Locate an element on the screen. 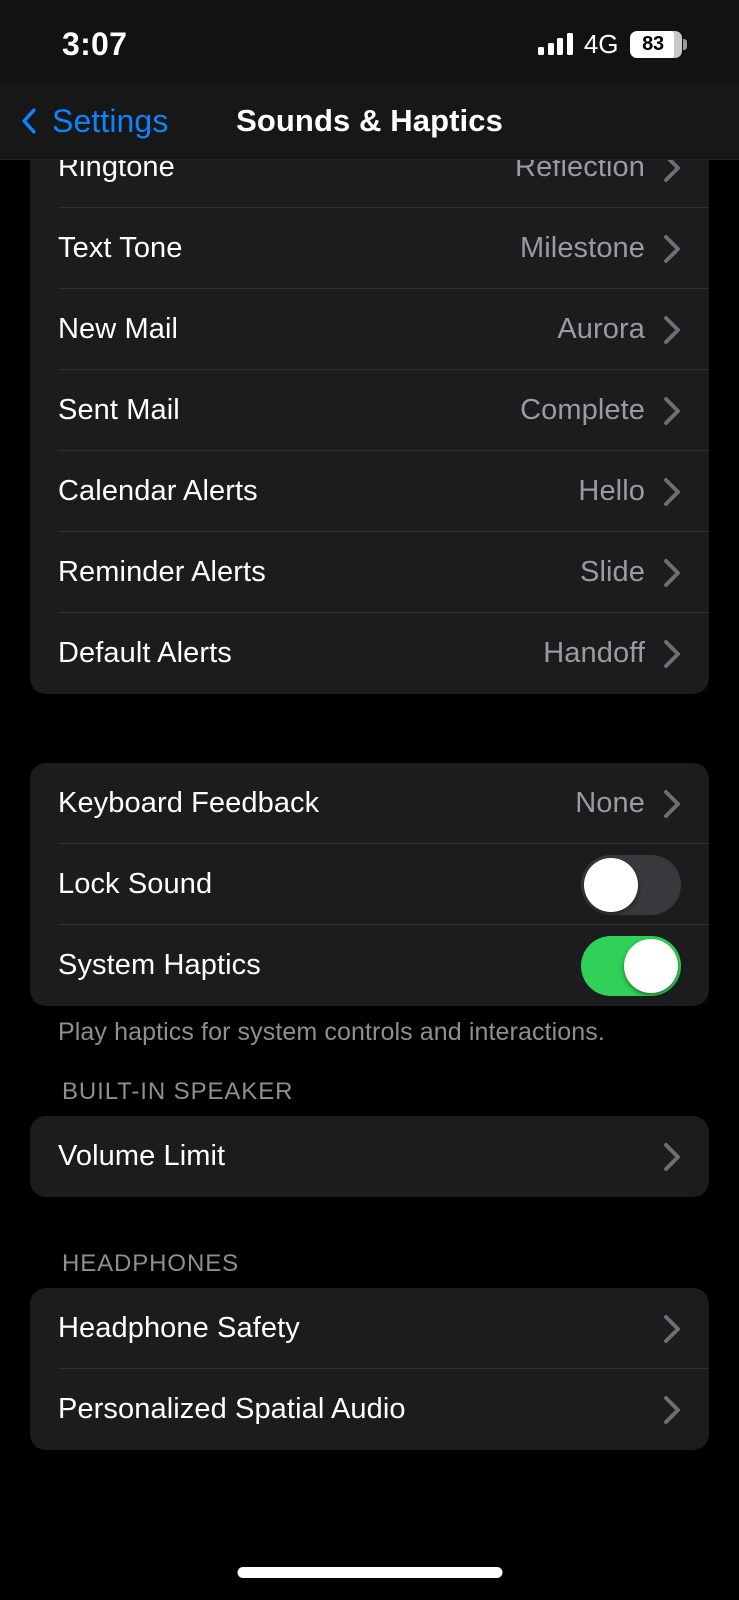 The image size is (739, 1600). row-label: Reminder Alerts is located at coordinates (162, 572).